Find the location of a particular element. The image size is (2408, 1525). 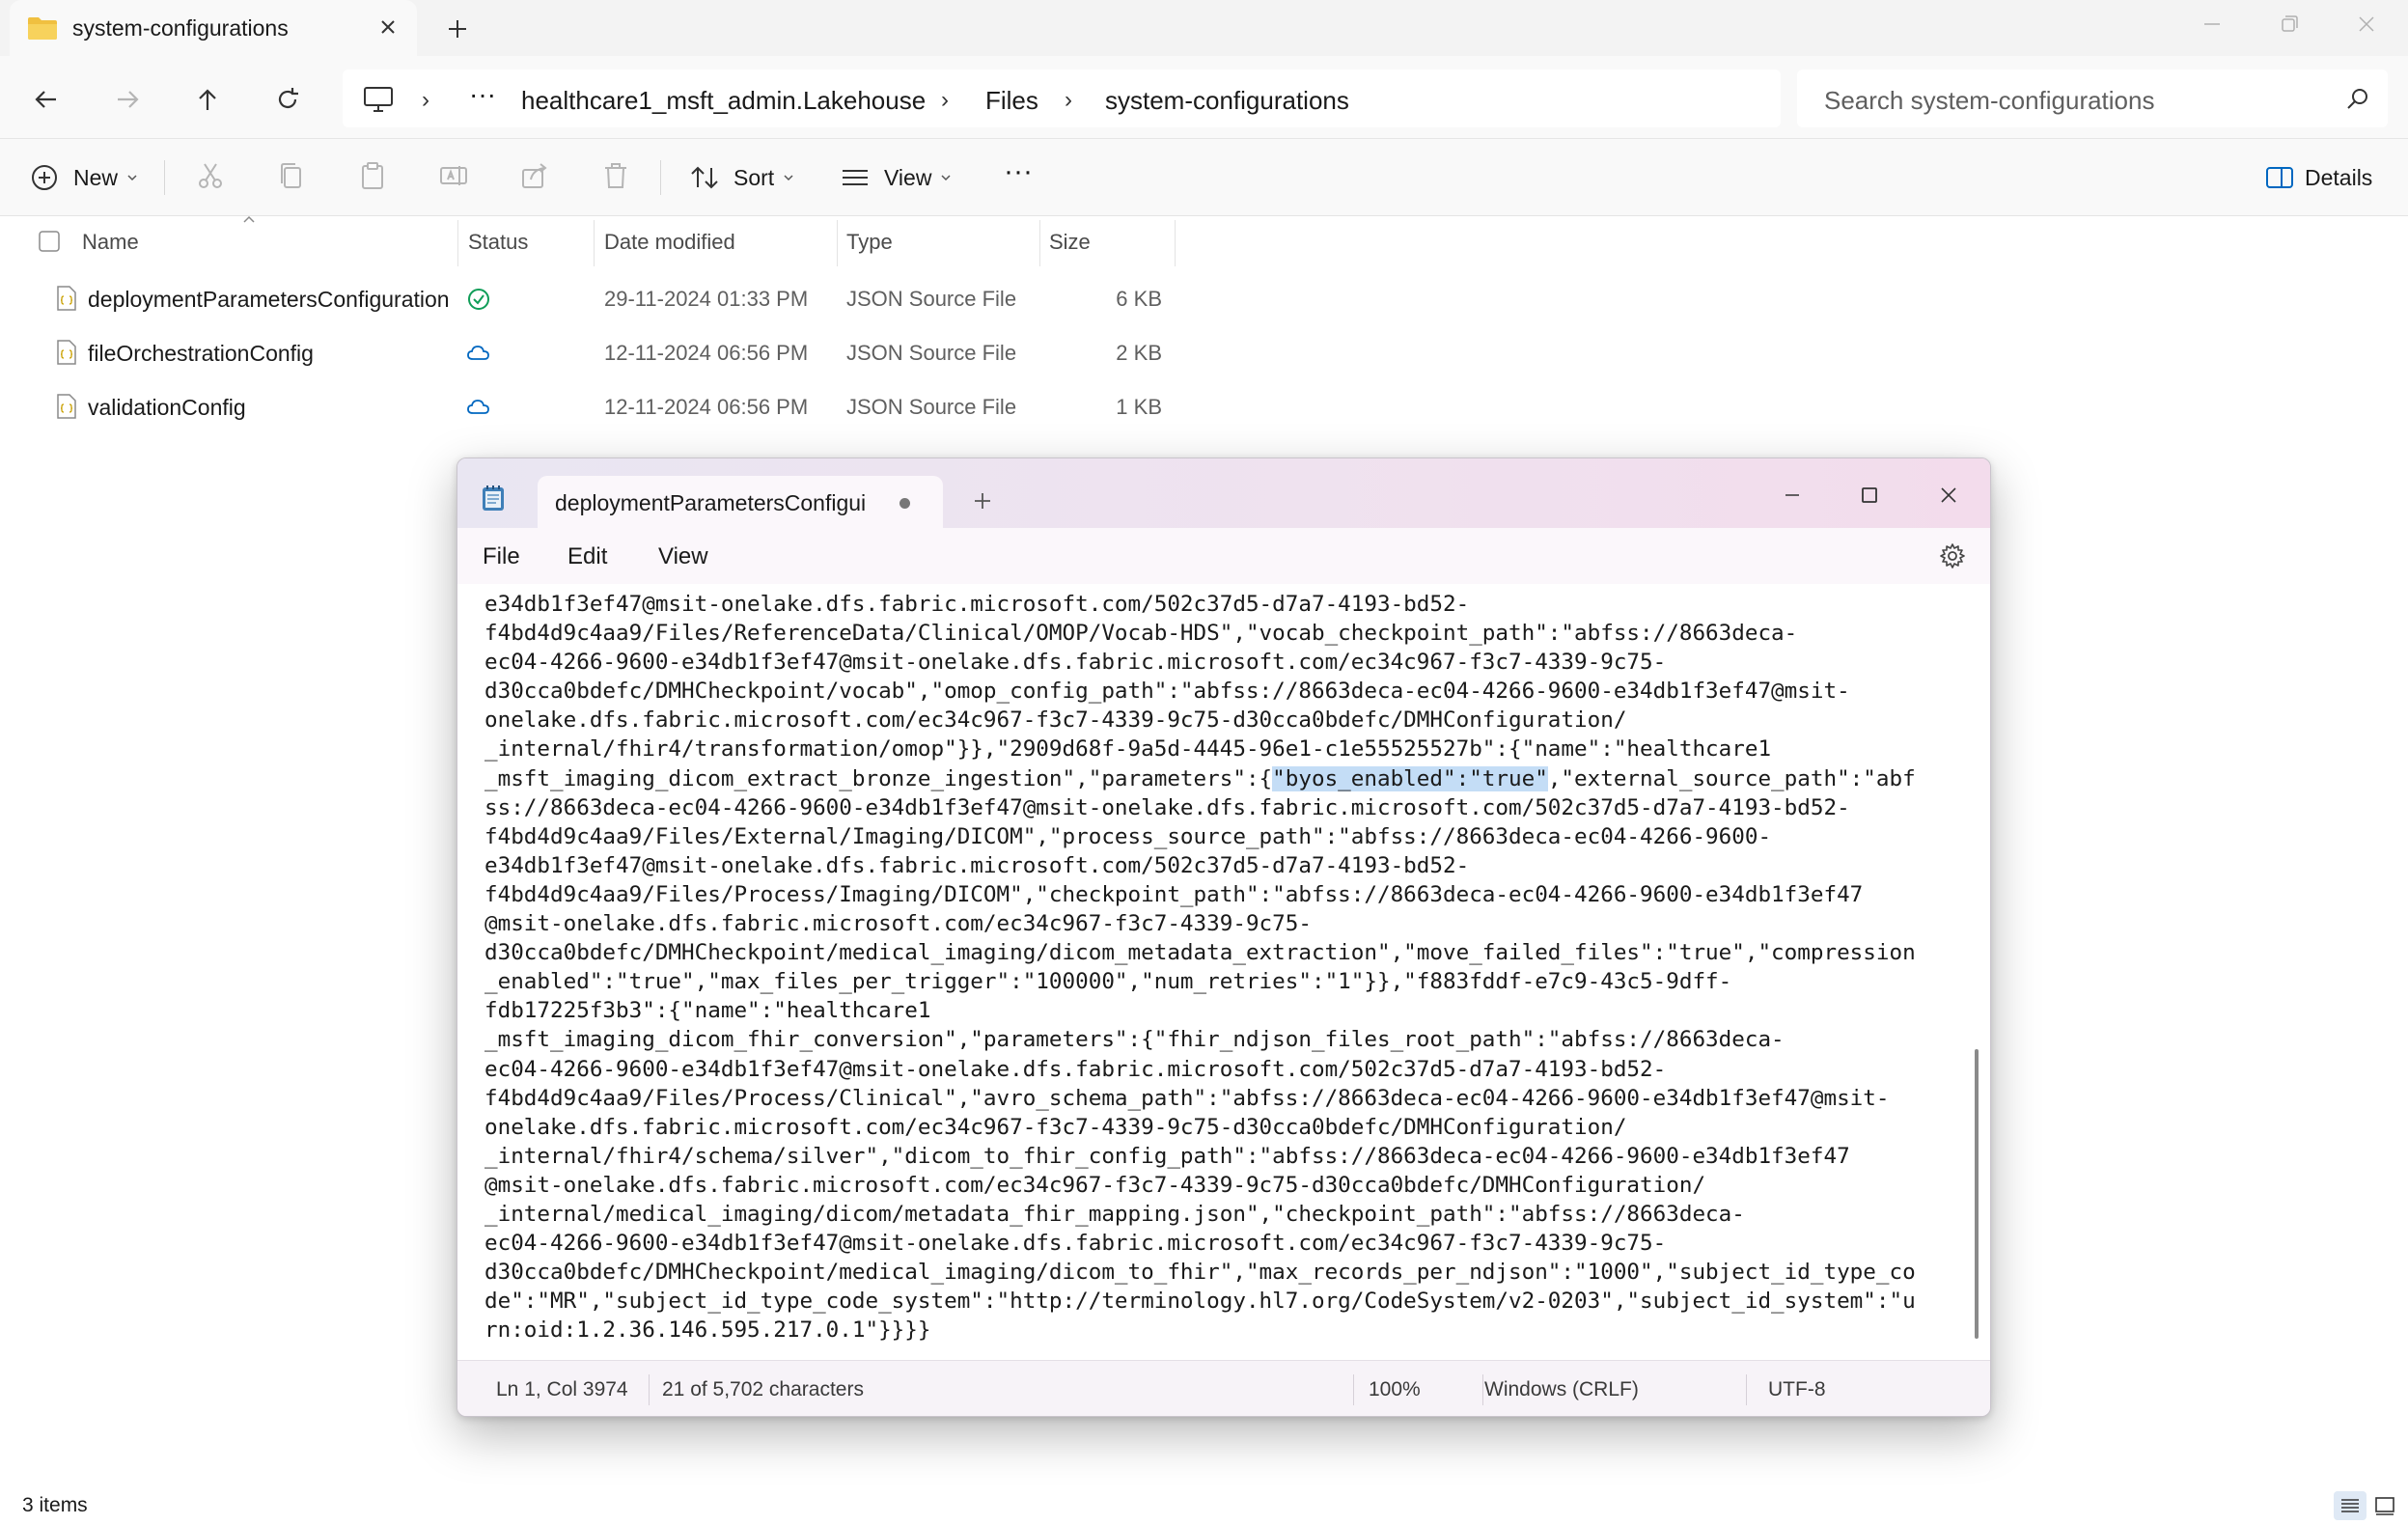

chevron-right-icon: › is located at coordinates (945, 100).